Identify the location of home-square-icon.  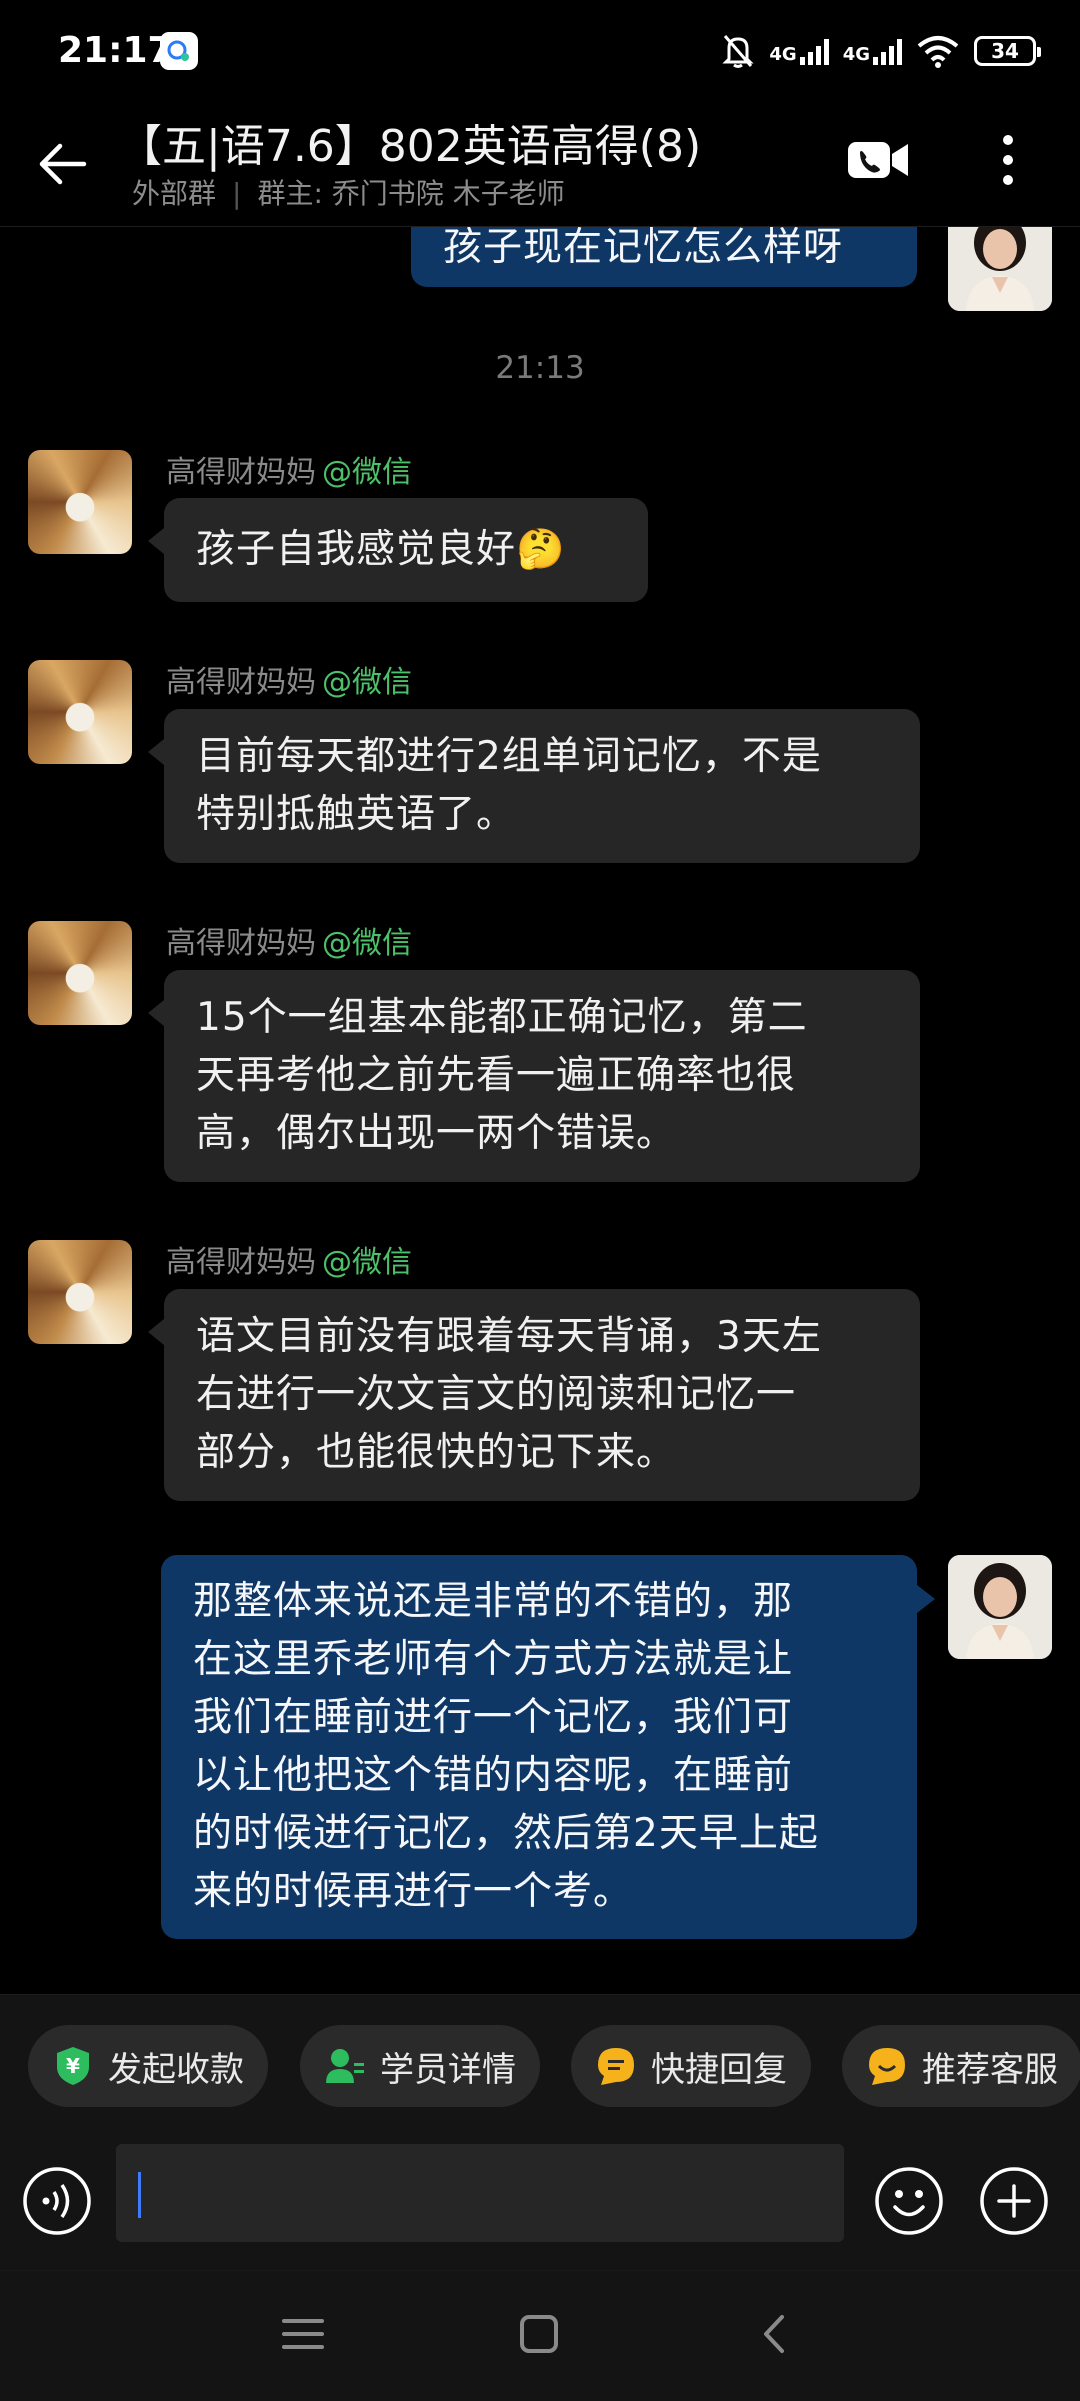
(539, 2334).